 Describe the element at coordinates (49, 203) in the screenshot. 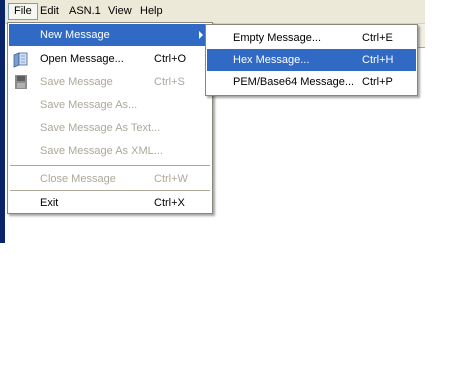

I see `menu-item-label: Exit` at that location.